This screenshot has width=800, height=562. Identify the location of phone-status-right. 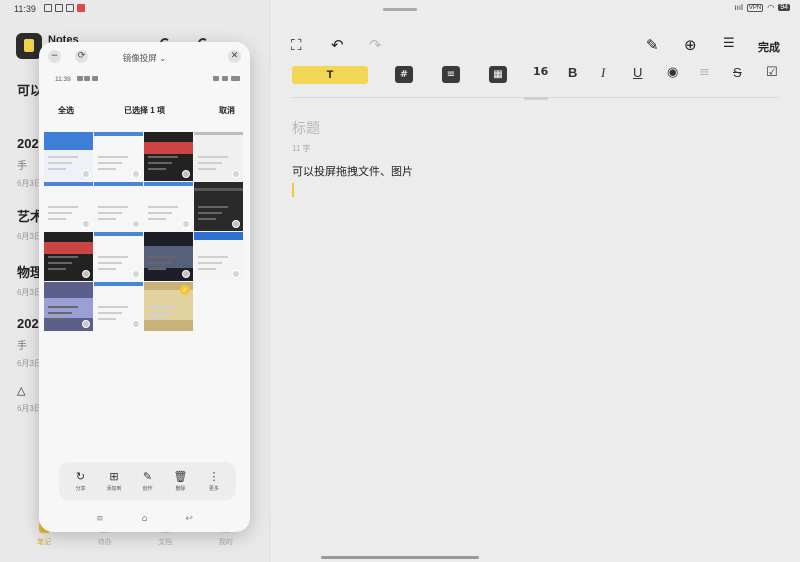
(226, 78).